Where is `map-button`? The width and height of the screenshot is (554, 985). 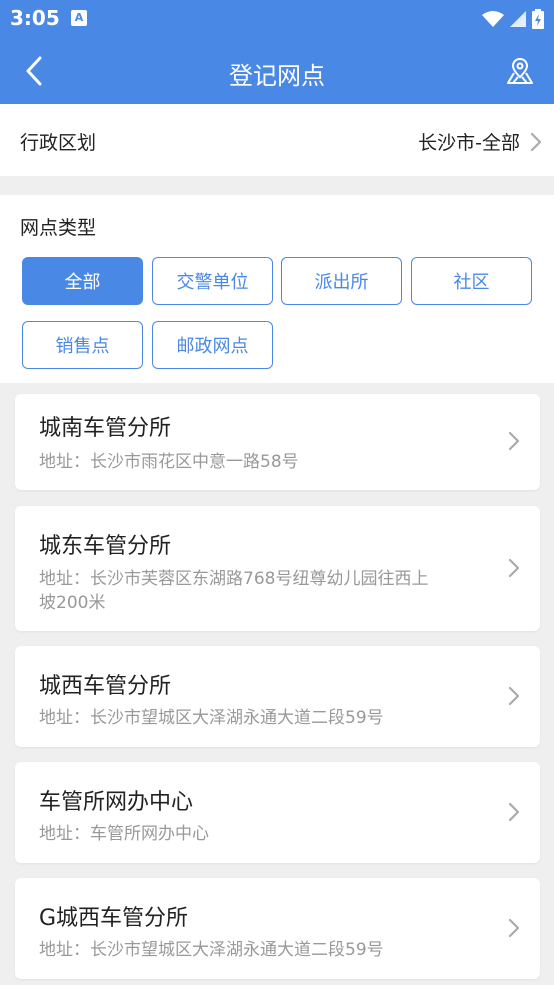
map-button is located at coordinates (520, 71).